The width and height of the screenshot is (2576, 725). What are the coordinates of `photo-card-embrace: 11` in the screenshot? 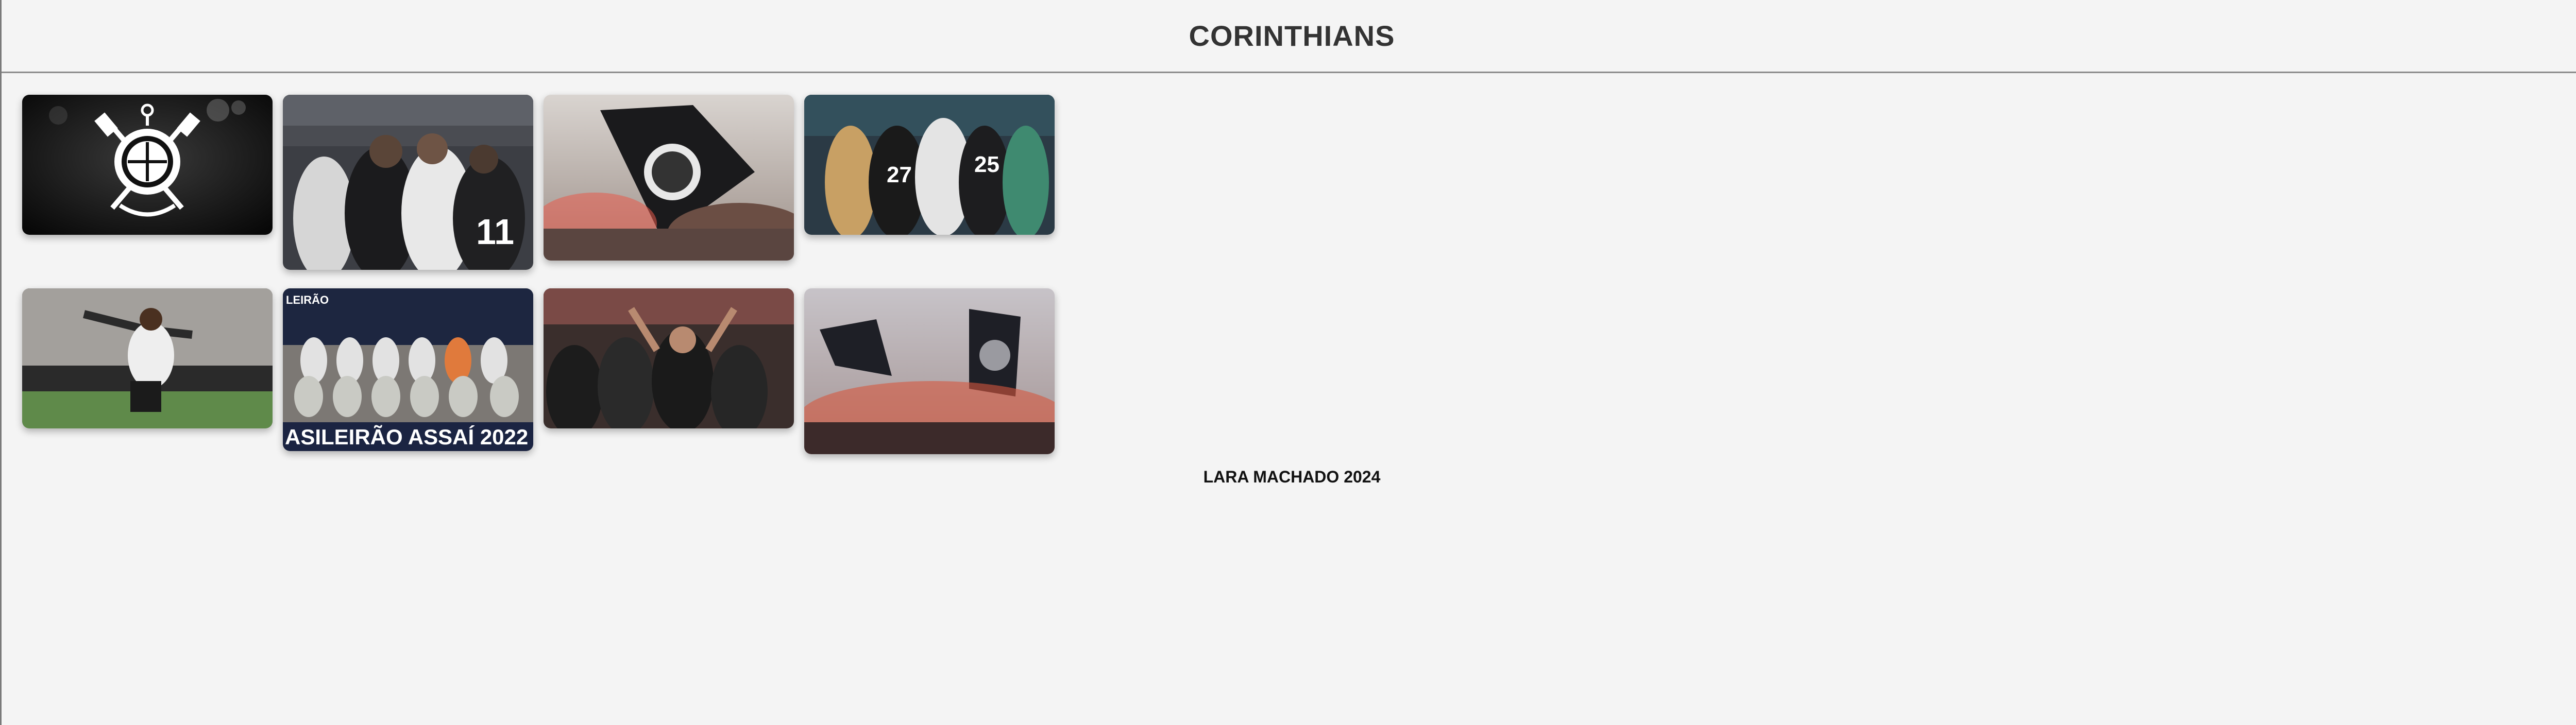 It's located at (408, 182).